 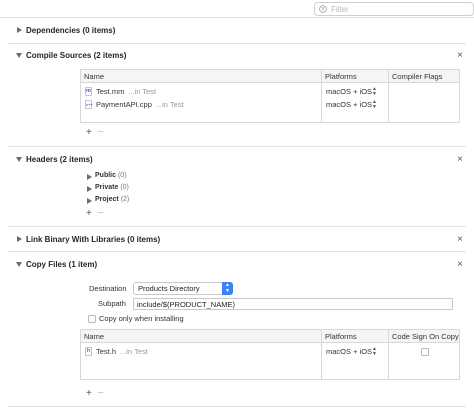 What do you see at coordinates (270, 336) in the screenshot?
I see `table-header: Name Platforms Code Sign On Copy` at bounding box center [270, 336].